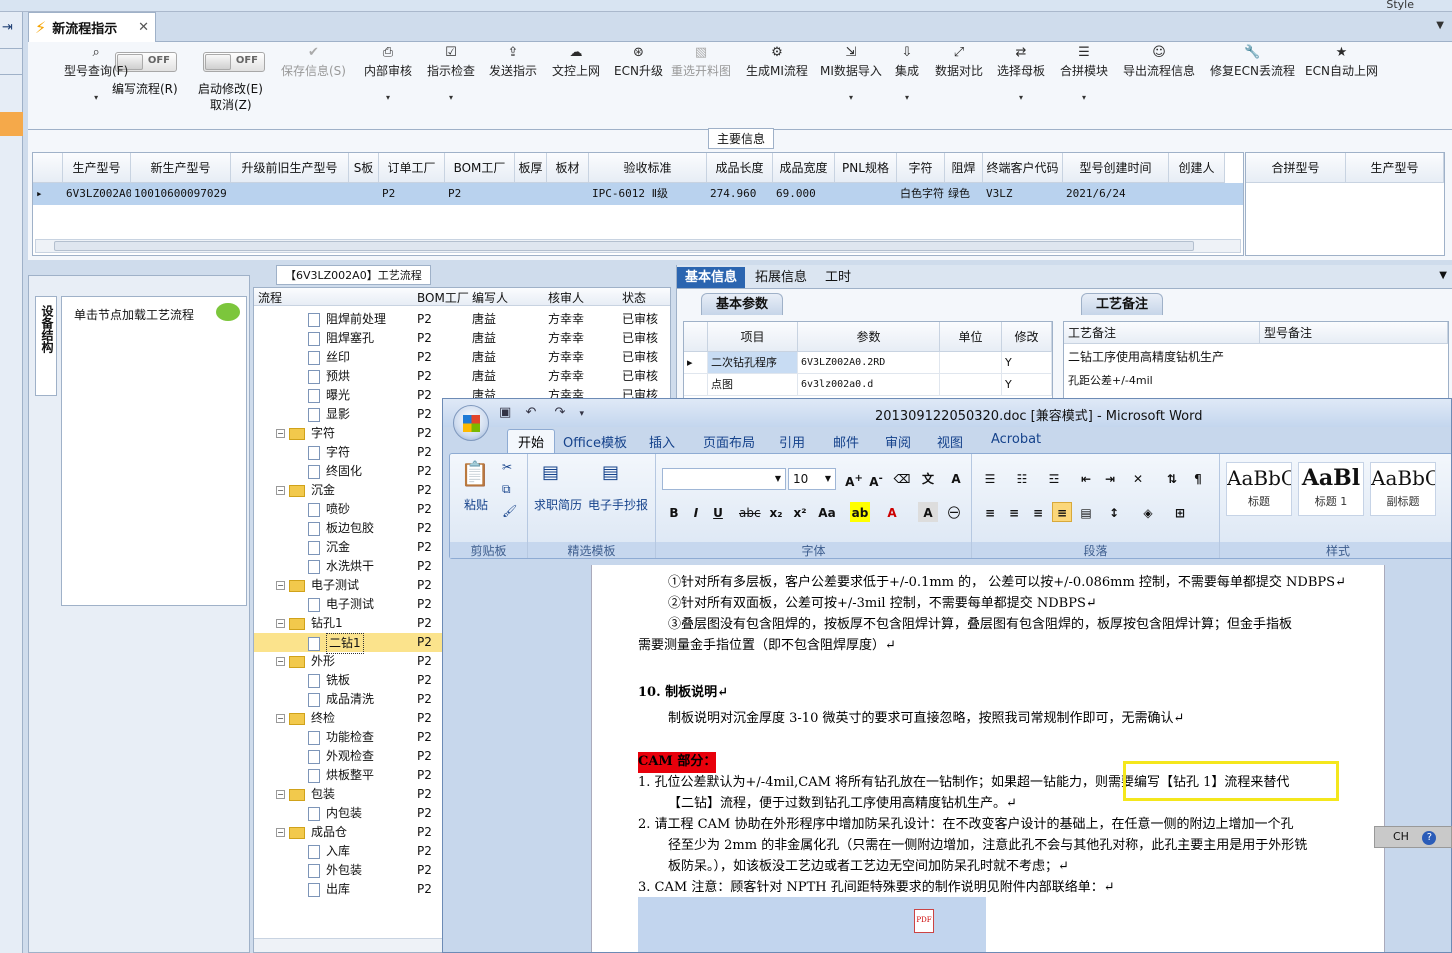 Image resolution: width=1452 pixels, height=953 pixels. I want to click on char-shading-button: A, so click(928, 512).